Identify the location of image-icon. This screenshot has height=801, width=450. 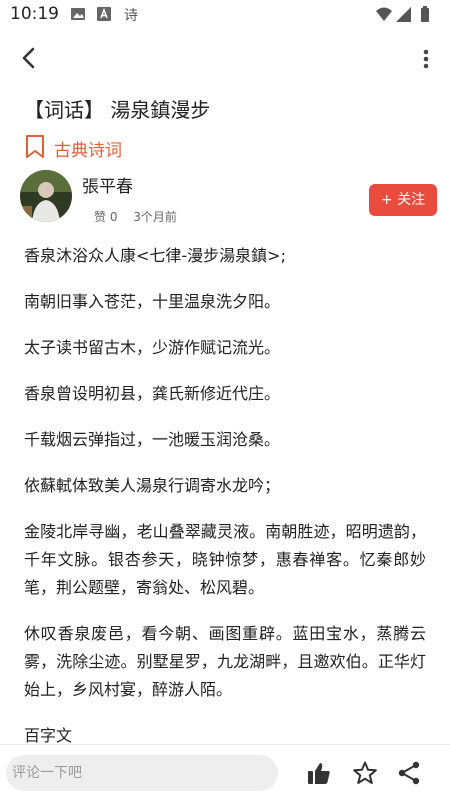
(78, 16).